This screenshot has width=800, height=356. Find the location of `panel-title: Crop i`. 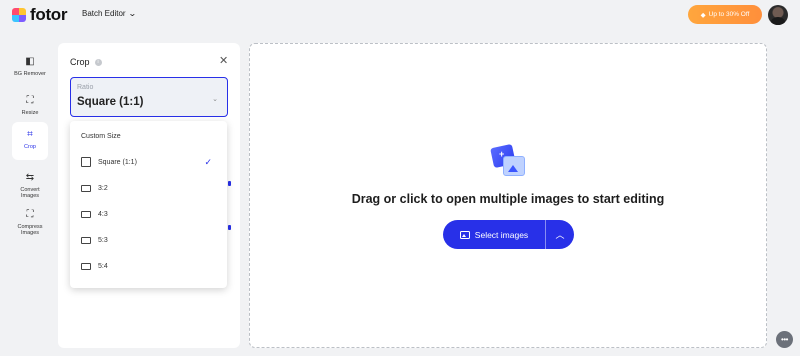

panel-title: Crop i is located at coordinates (86, 62).